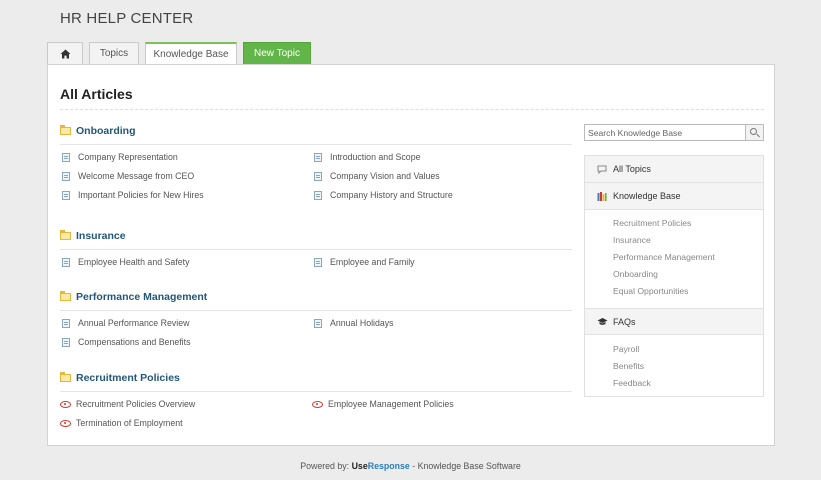 The height and width of the screenshot is (480, 821). I want to click on sidebar-link: Insurance, so click(632, 240).